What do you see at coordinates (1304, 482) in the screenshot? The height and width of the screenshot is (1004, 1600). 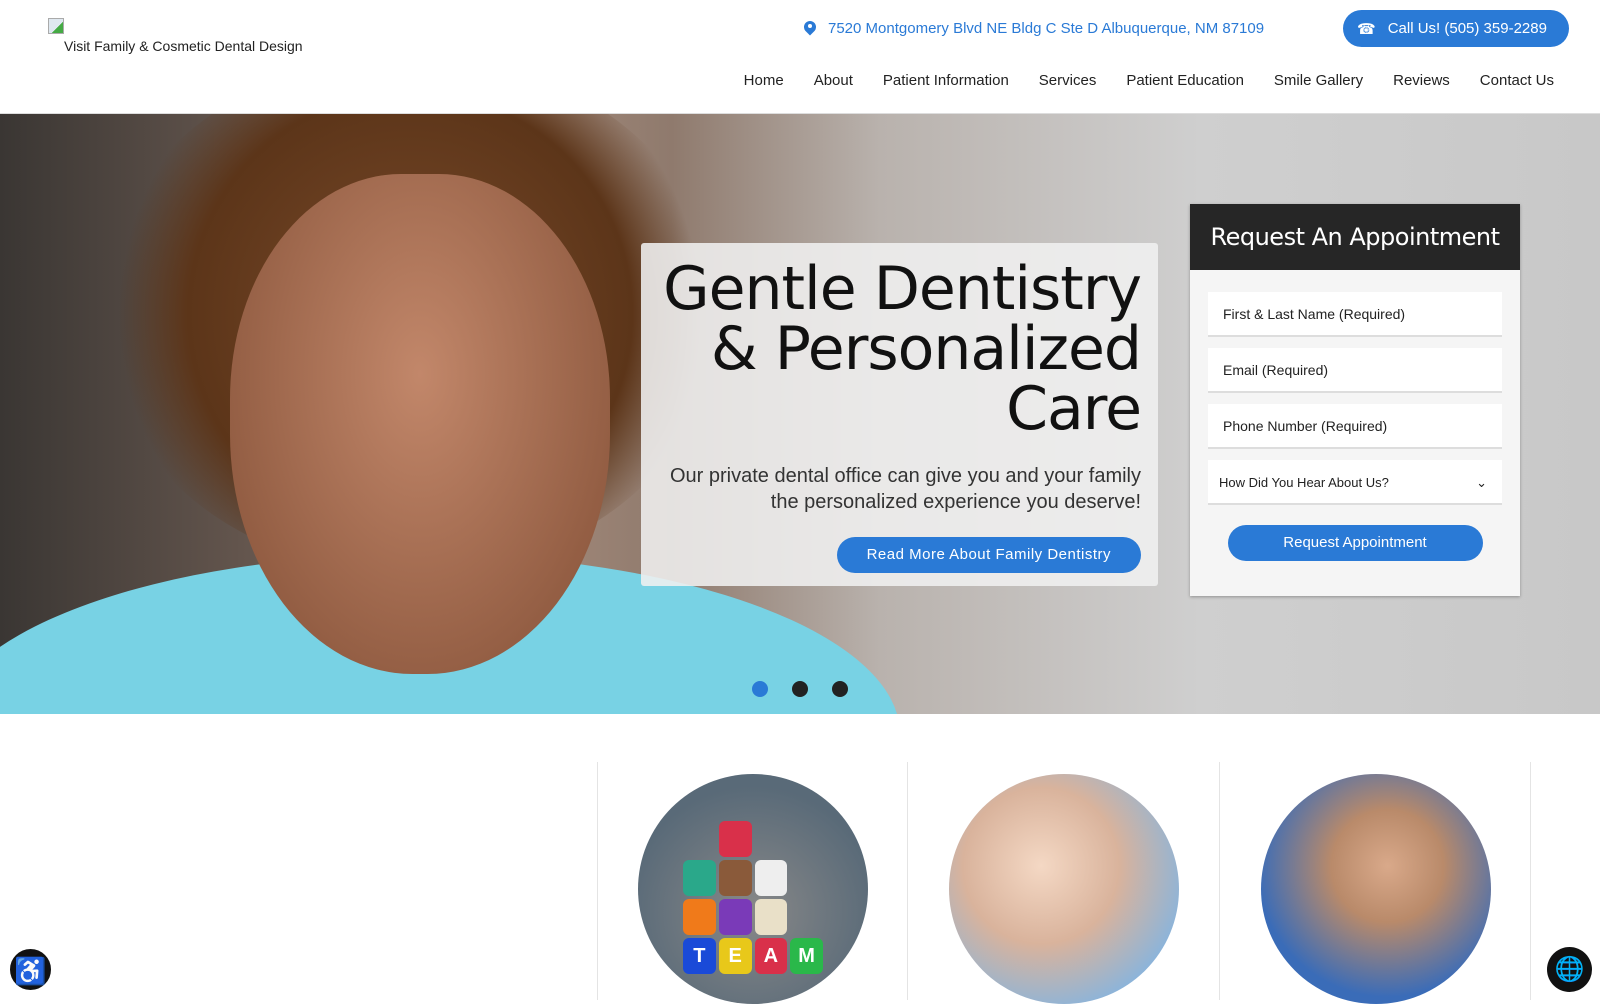 I see `referral-select-value: How Did You Hear About Us?` at bounding box center [1304, 482].